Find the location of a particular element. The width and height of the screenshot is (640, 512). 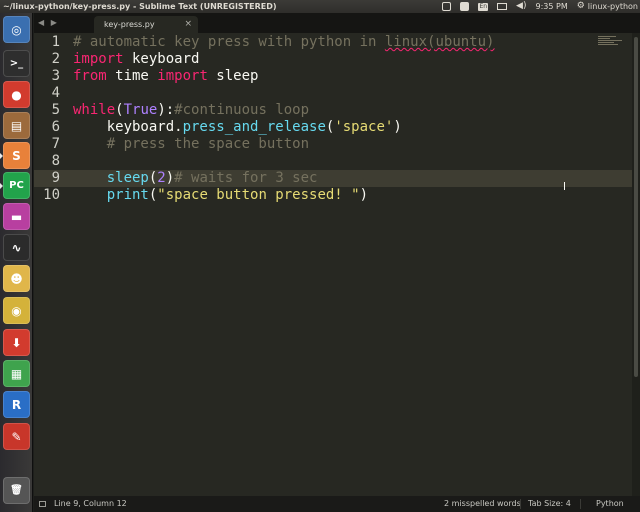

keyboard-language-indicator: En is located at coordinates (483, 6).